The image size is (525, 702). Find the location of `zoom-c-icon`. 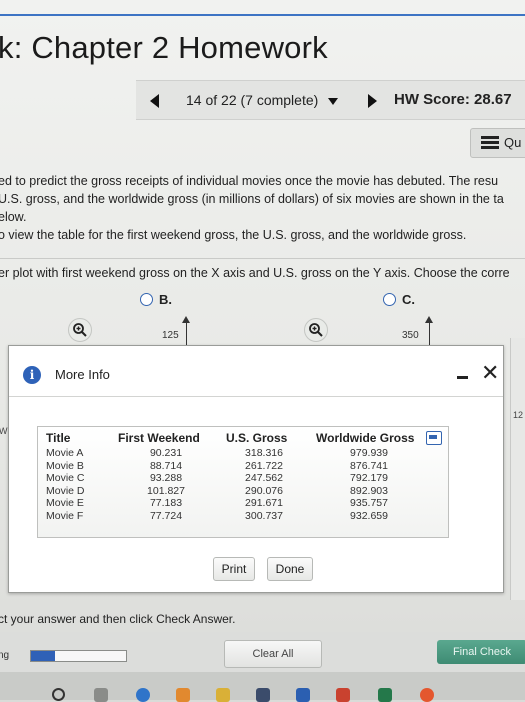

zoom-c-icon is located at coordinates (316, 330).